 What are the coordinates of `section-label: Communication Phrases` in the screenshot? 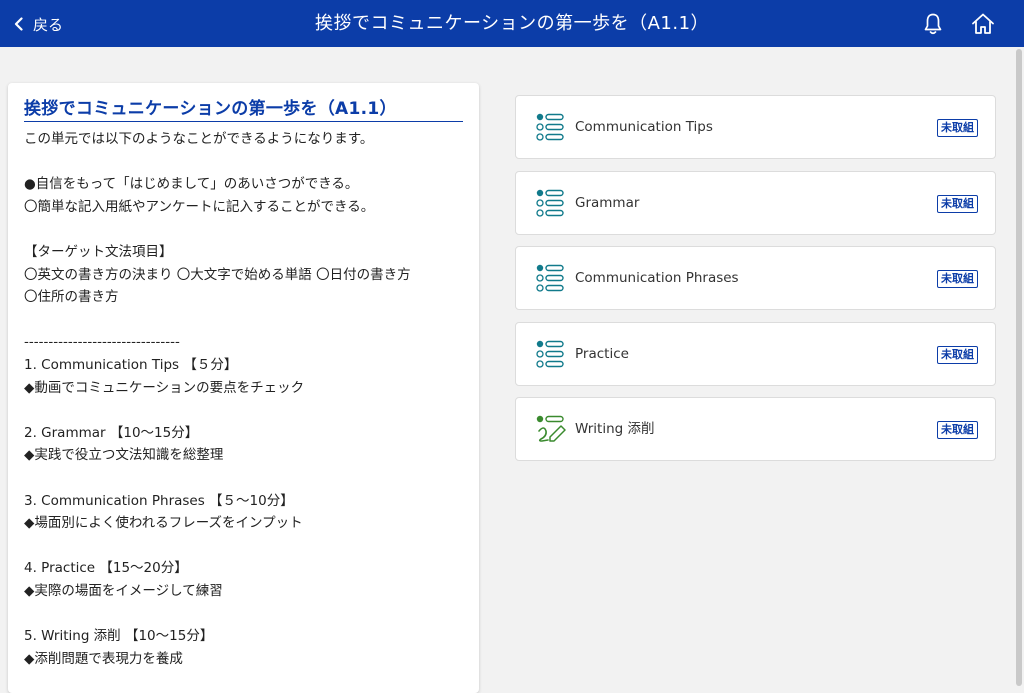 It's located at (657, 278).